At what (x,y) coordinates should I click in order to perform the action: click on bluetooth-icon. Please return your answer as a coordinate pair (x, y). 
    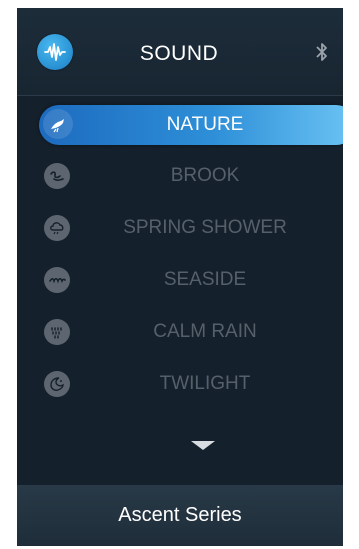
    Looking at the image, I should click on (322, 52).